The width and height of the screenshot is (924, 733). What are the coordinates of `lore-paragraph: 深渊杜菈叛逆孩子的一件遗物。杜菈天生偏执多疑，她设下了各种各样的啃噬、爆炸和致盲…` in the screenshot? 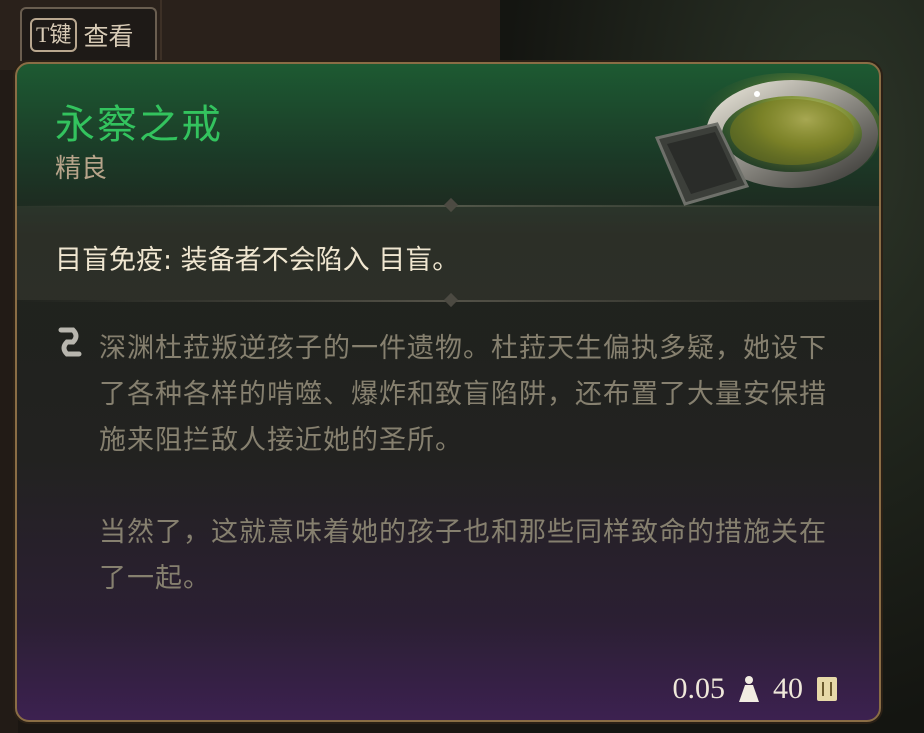 It's located at (463, 394).